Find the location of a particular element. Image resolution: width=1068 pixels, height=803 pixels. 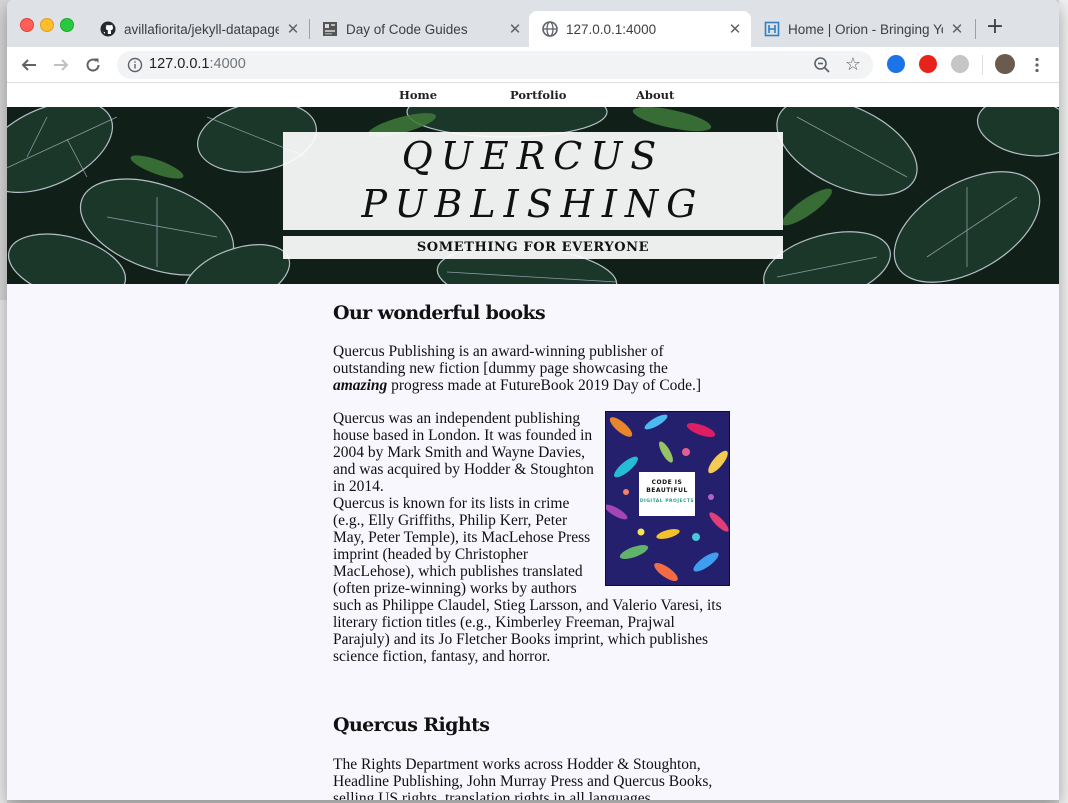

desktop-background is located at coordinates (3, 551).